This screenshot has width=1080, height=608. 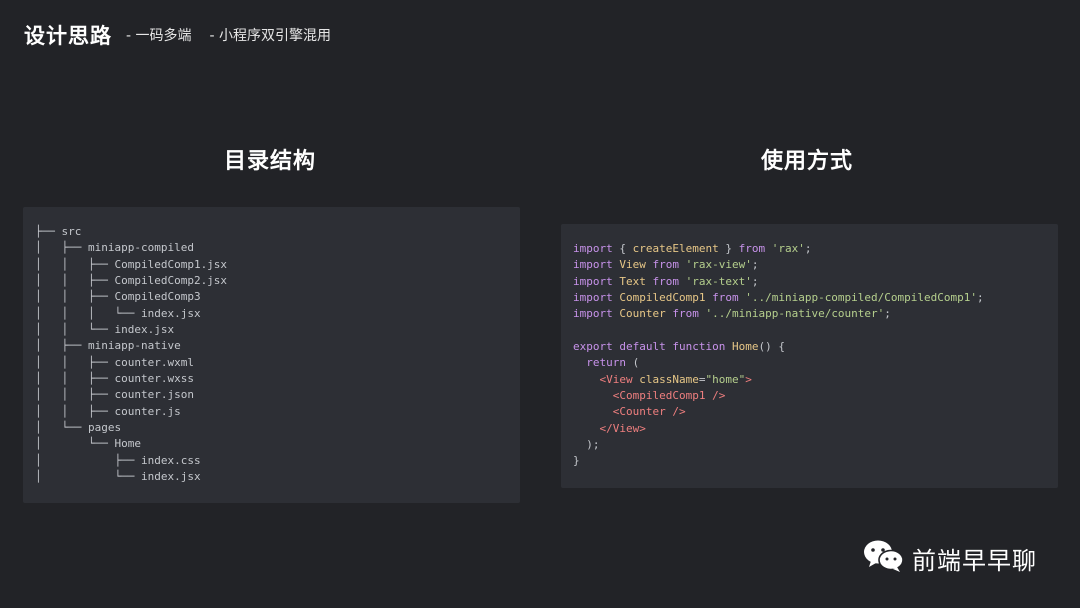 I want to click on code-token: 'rax', so click(x=788, y=248).